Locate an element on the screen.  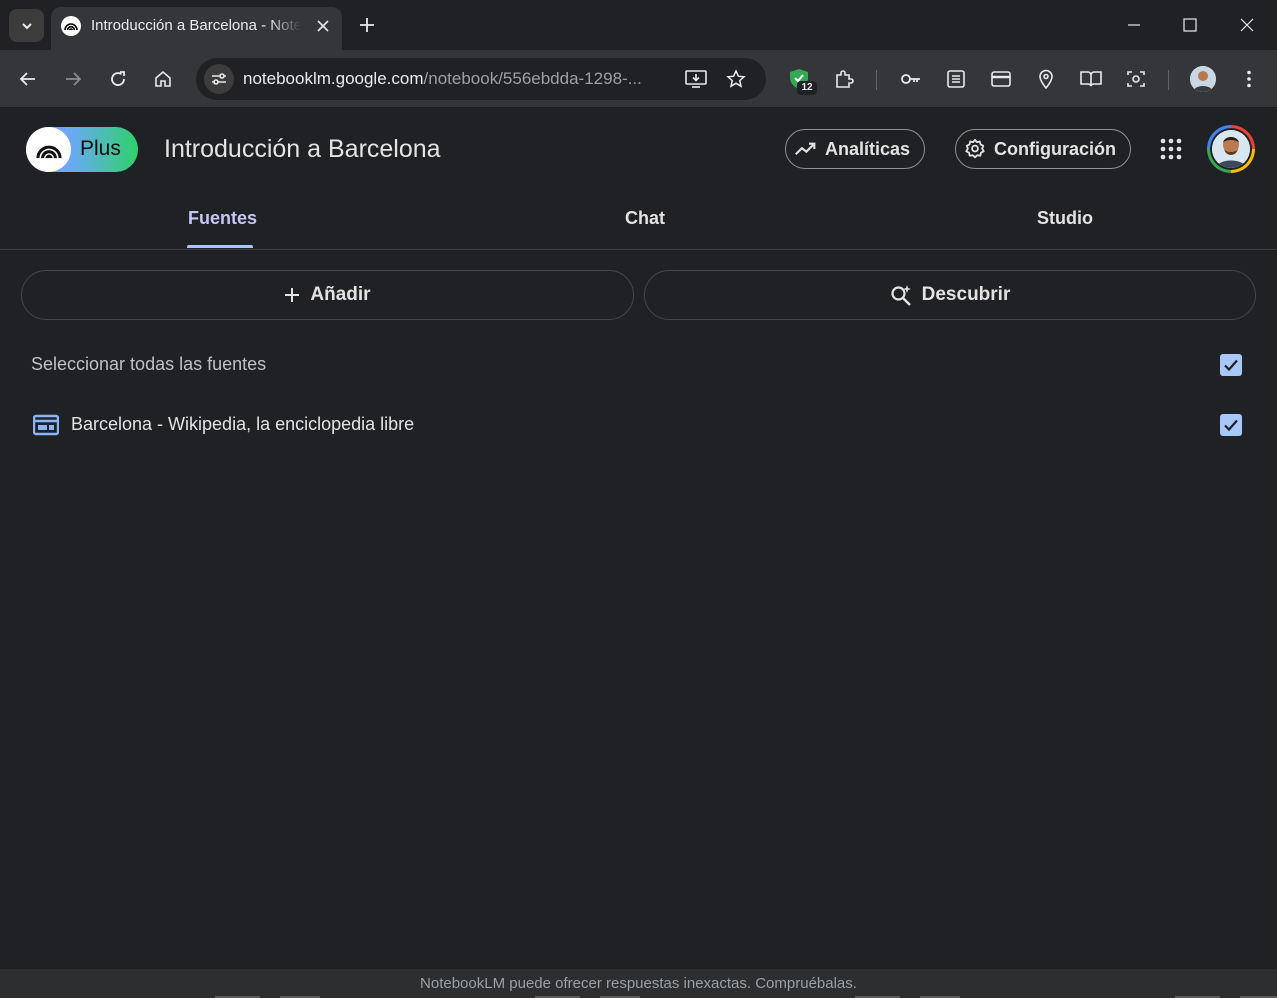
home-button is located at coordinates (163, 79).